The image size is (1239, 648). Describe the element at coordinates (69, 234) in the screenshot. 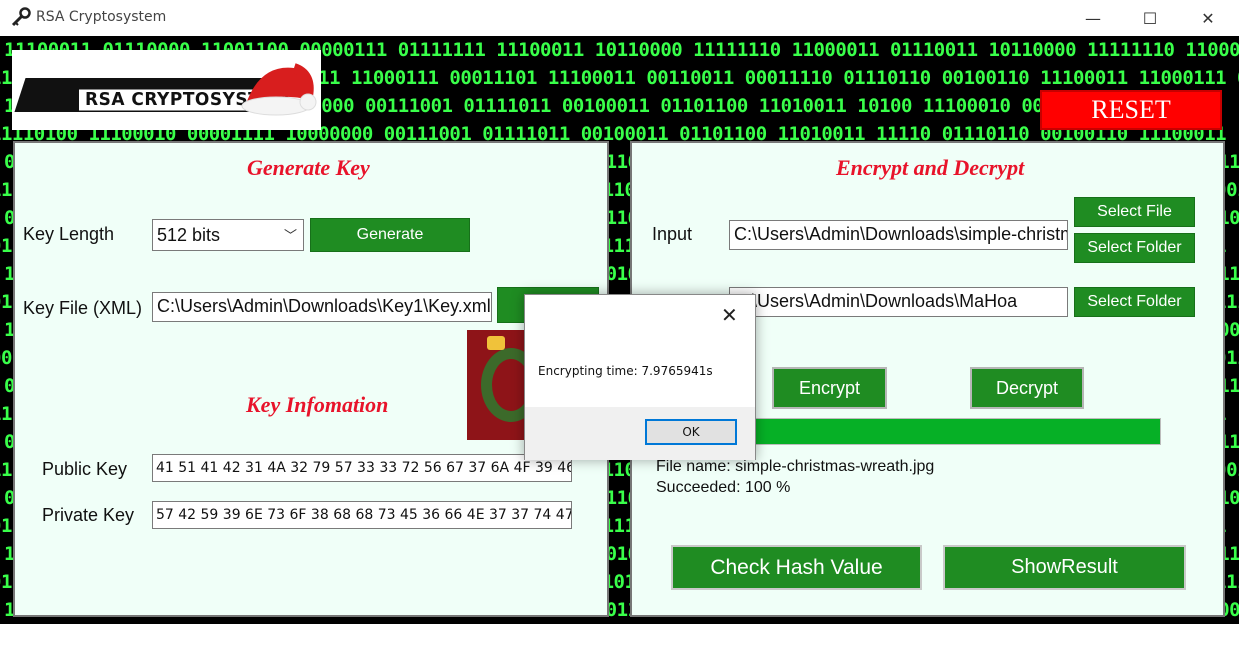

I see `key-length-label: Key Length` at that location.